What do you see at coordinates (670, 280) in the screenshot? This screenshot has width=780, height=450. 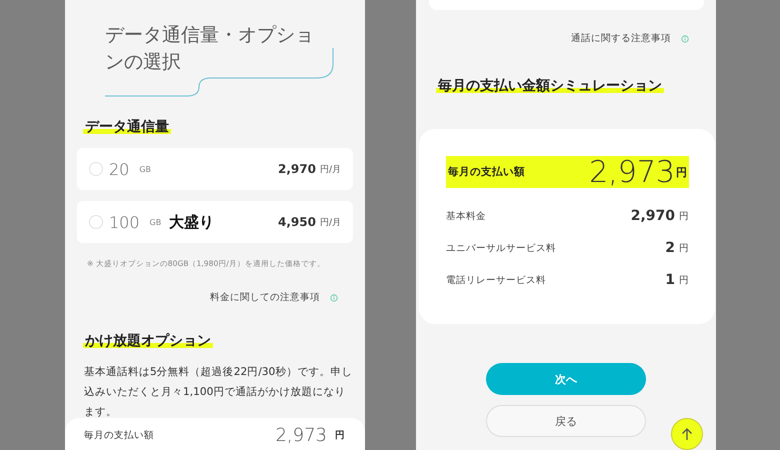 I see `fee-amount: 1` at bounding box center [670, 280].